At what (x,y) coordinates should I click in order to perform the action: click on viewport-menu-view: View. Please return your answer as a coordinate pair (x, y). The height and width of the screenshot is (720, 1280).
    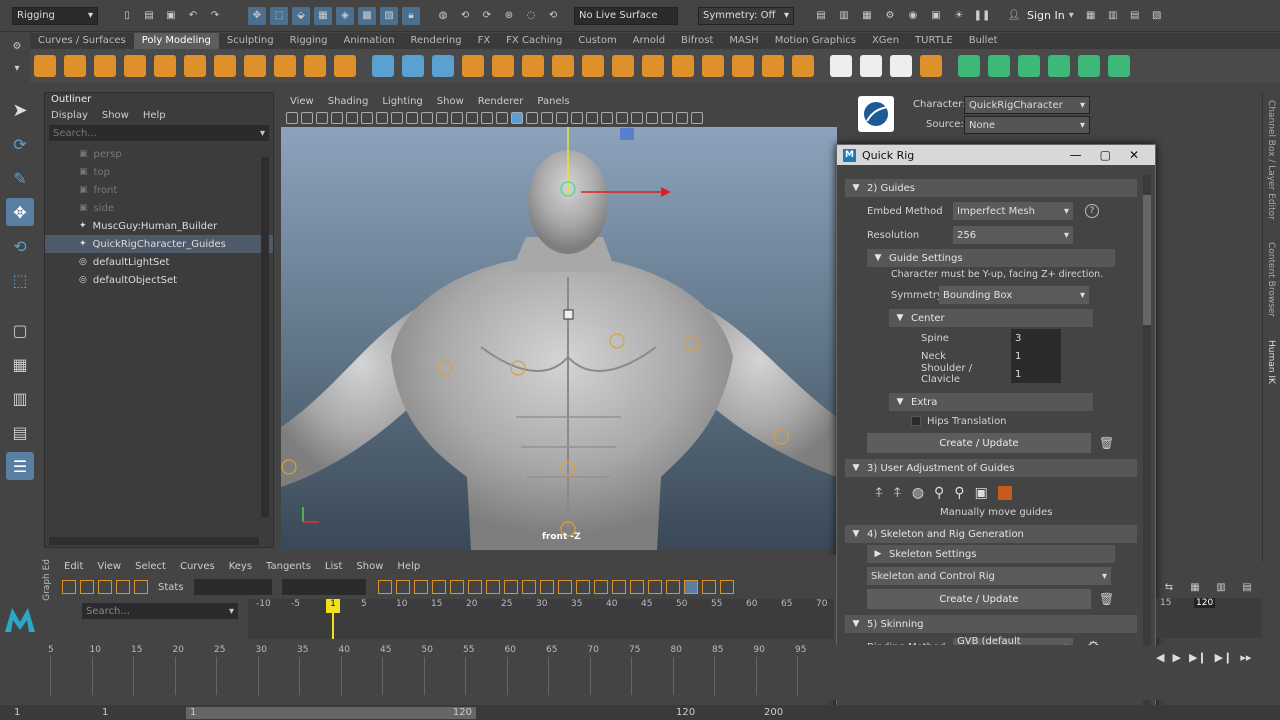
    Looking at the image, I should click on (302, 101).